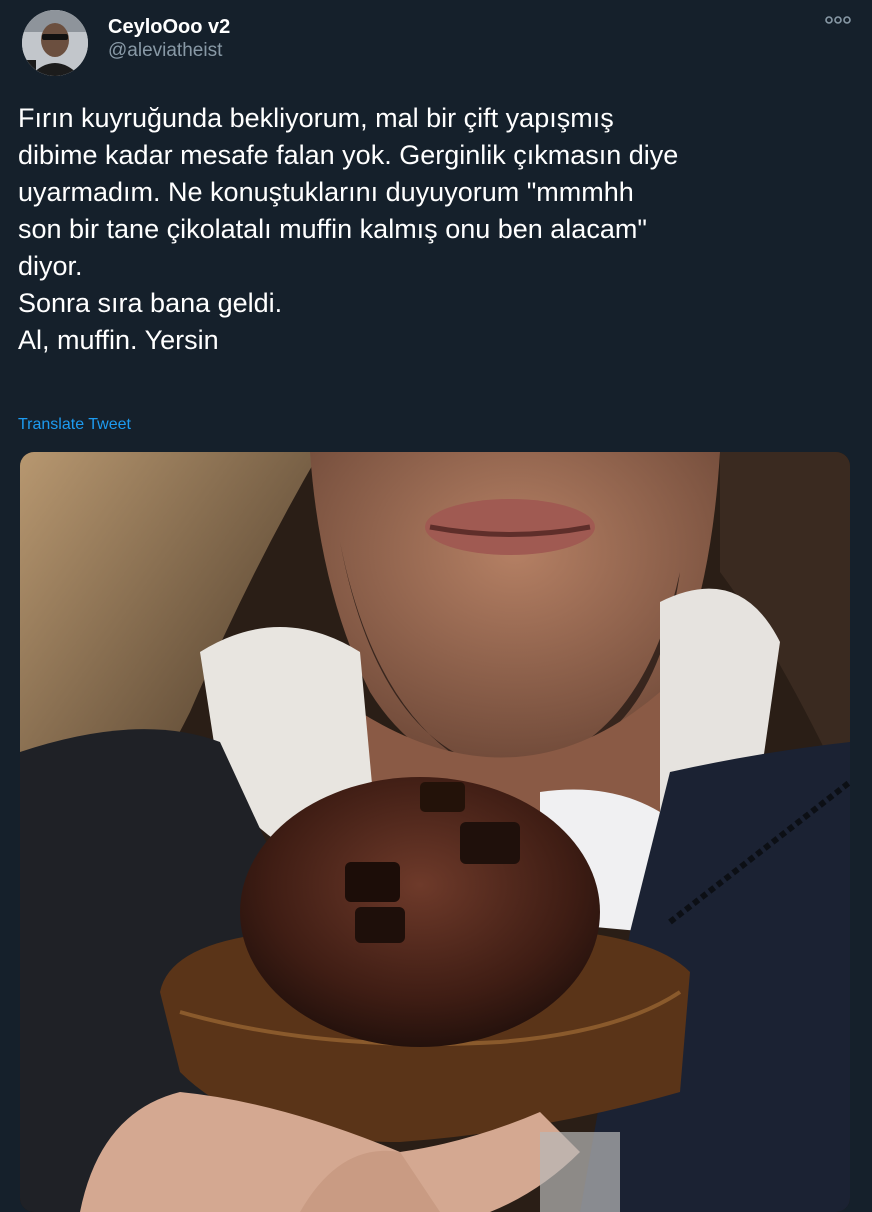  What do you see at coordinates (169, 51) in the screenshot?
I see `user-handle: @aleviatheist` at bounding box center [169, 51].